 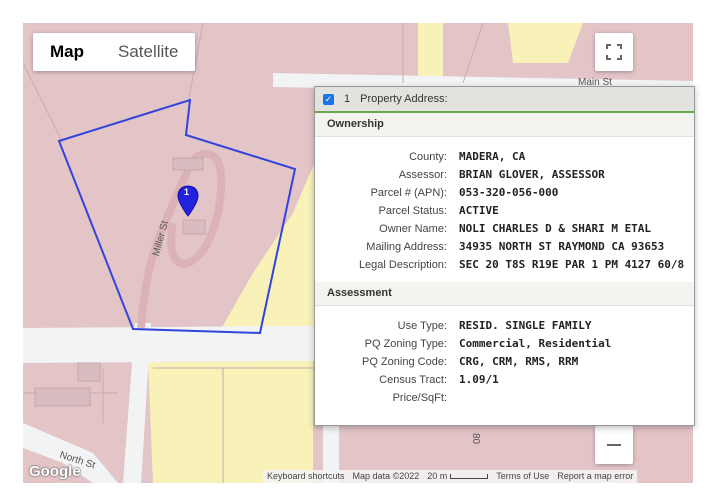 I want to click on info-label: Owner Name:, so click(x=413, y=229).